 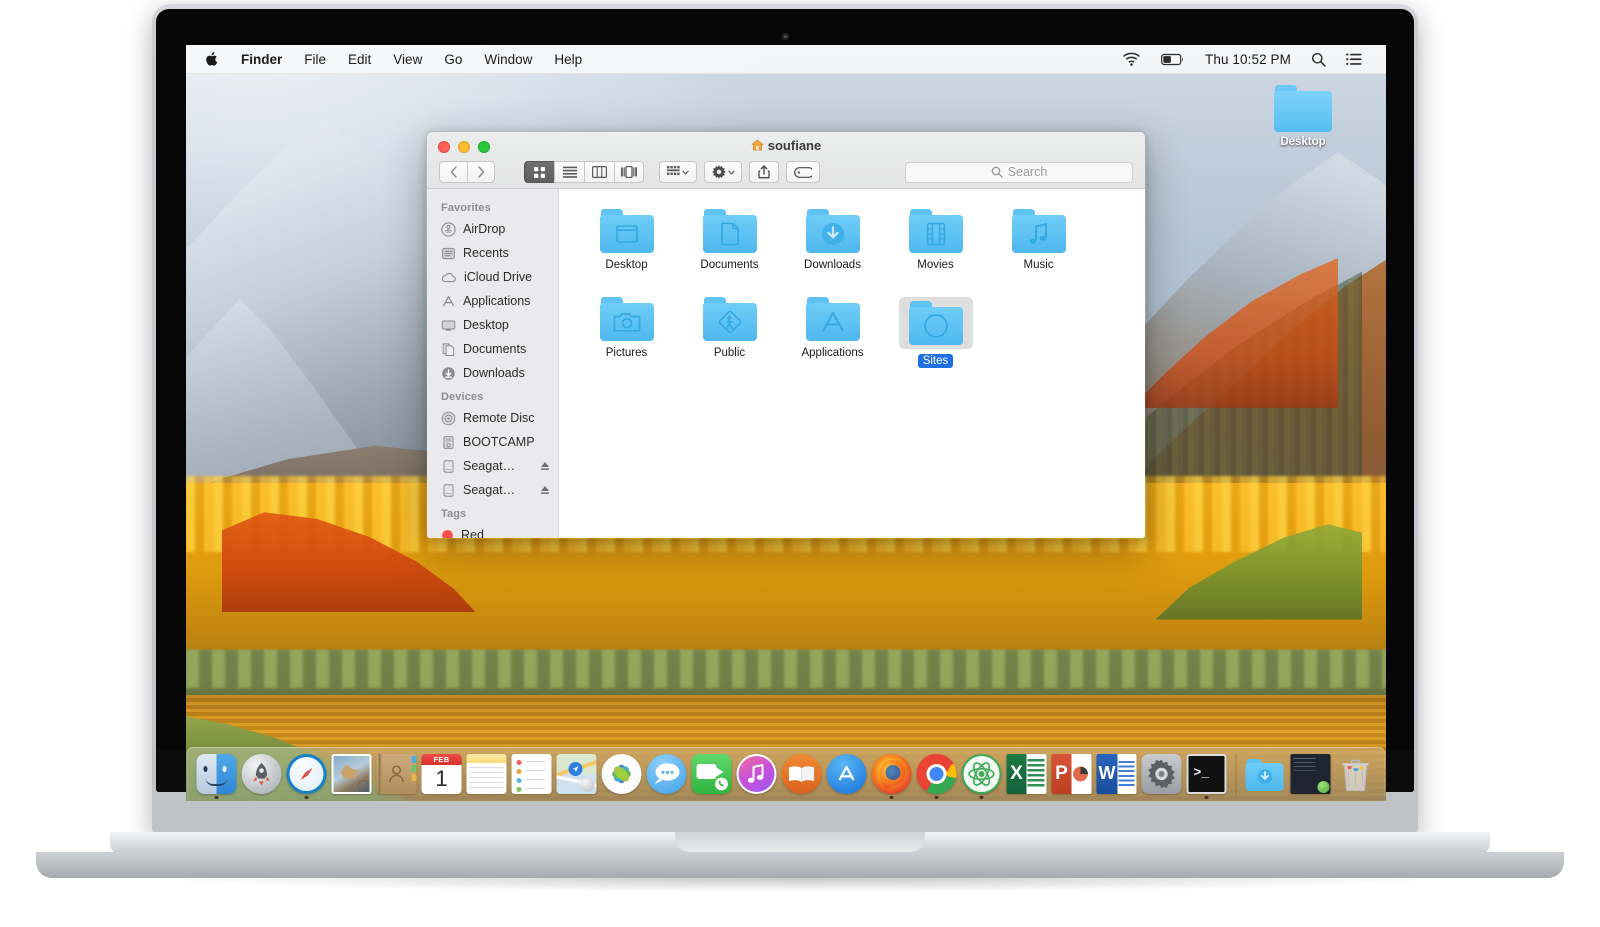 What do you see at coordinates (508, 59) in the screenshot?
I see `menu-window: Window` at bounding box center [508, 59].